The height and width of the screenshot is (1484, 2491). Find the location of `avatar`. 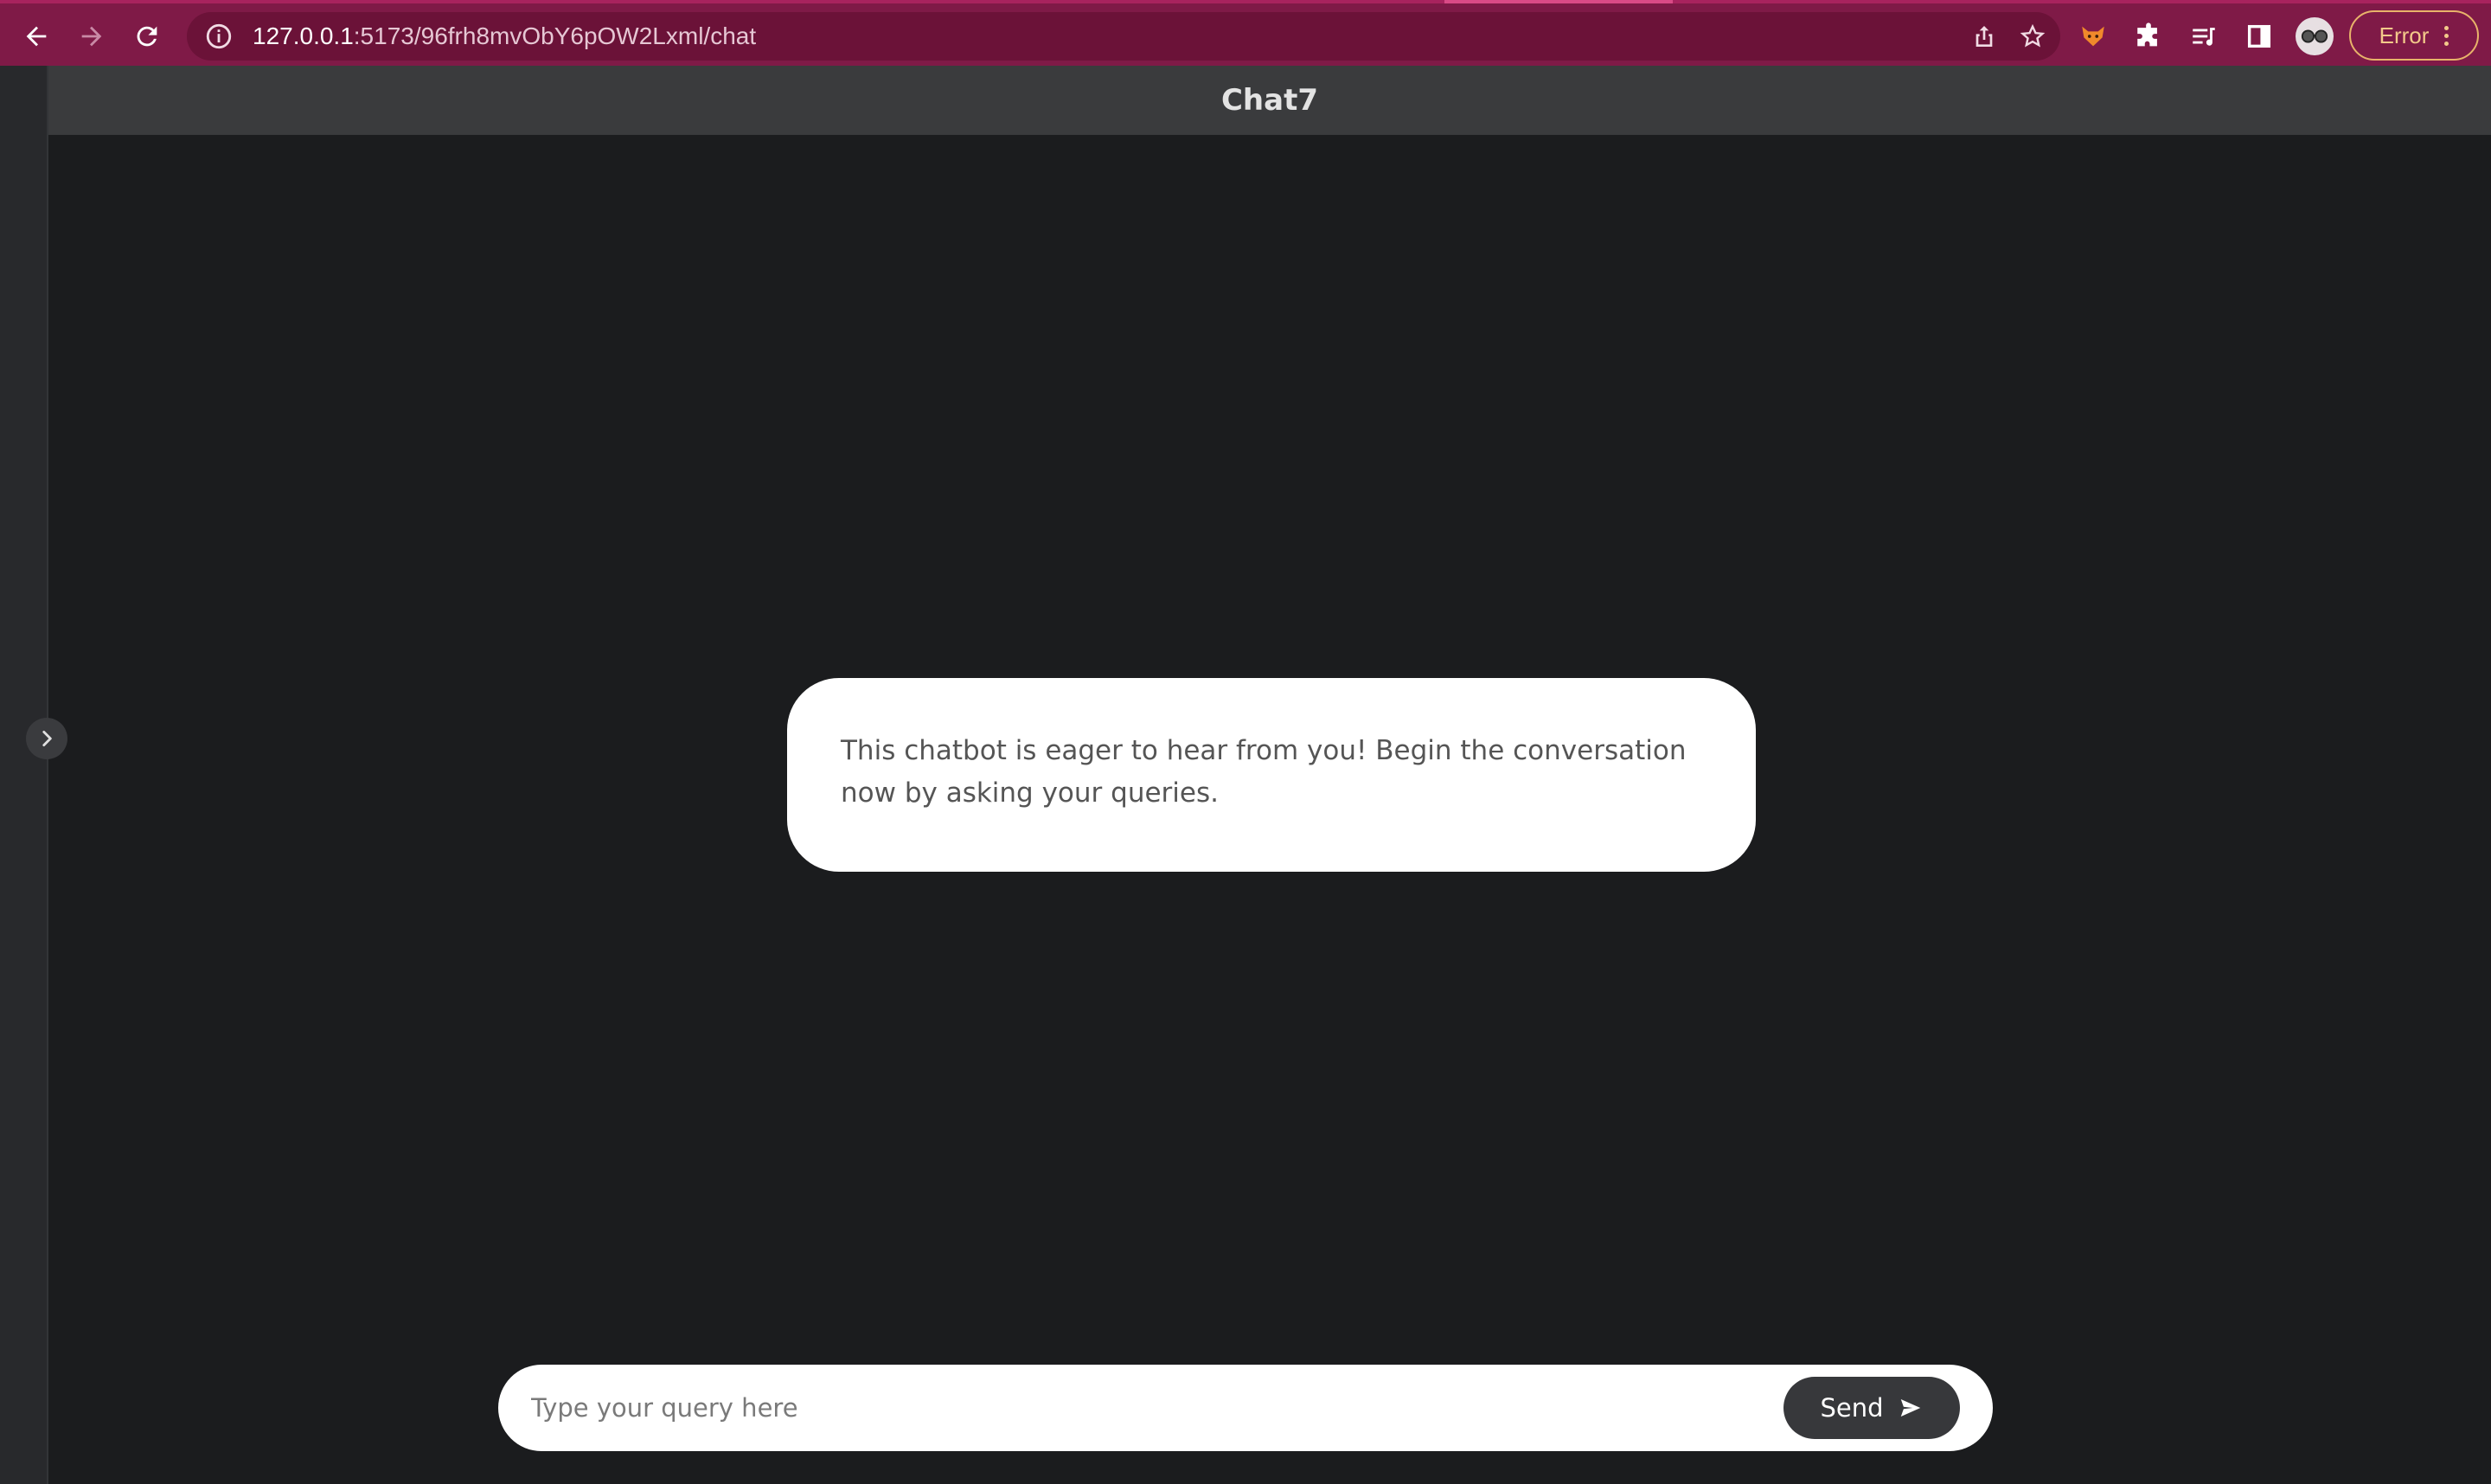

avatar is located at coordinates (2315, 36).